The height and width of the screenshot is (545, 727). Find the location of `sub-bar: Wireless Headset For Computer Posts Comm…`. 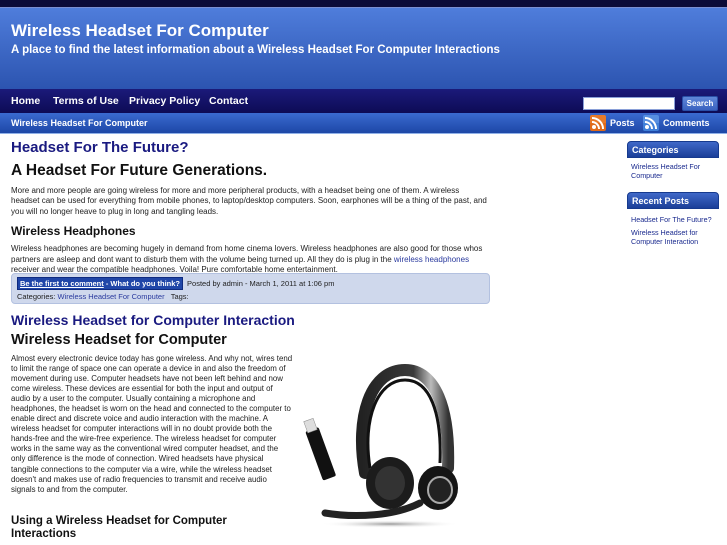

sub-bar: Wireless Headset For Computer Posts Comm… is located at coordinates (363, 123).